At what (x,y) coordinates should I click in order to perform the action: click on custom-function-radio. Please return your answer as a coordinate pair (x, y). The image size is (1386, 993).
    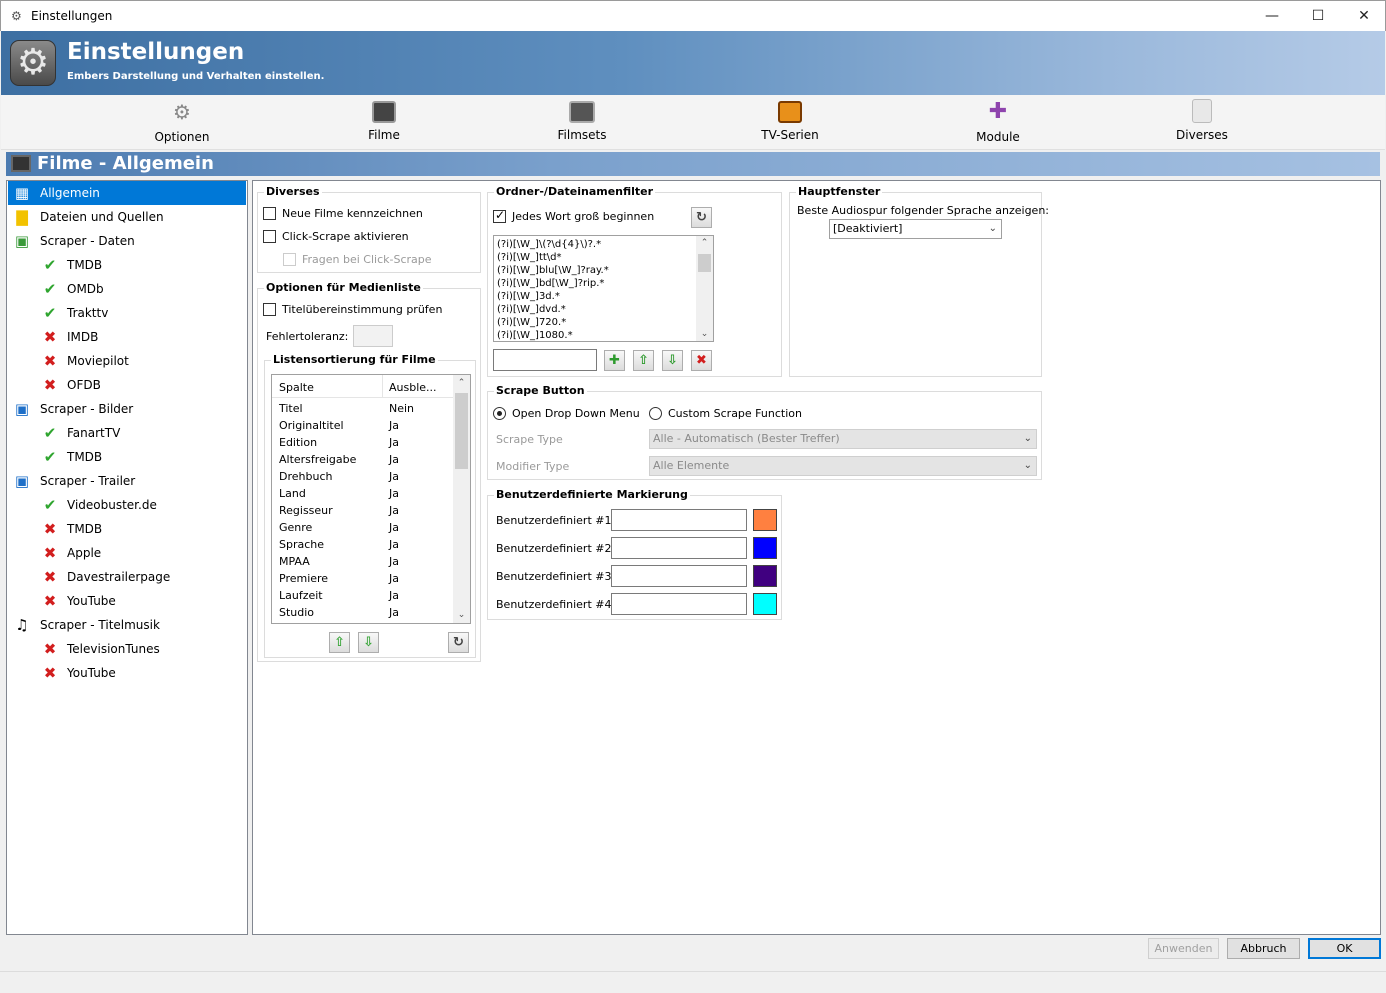
    Looking at the image, I should click on (655, 413).